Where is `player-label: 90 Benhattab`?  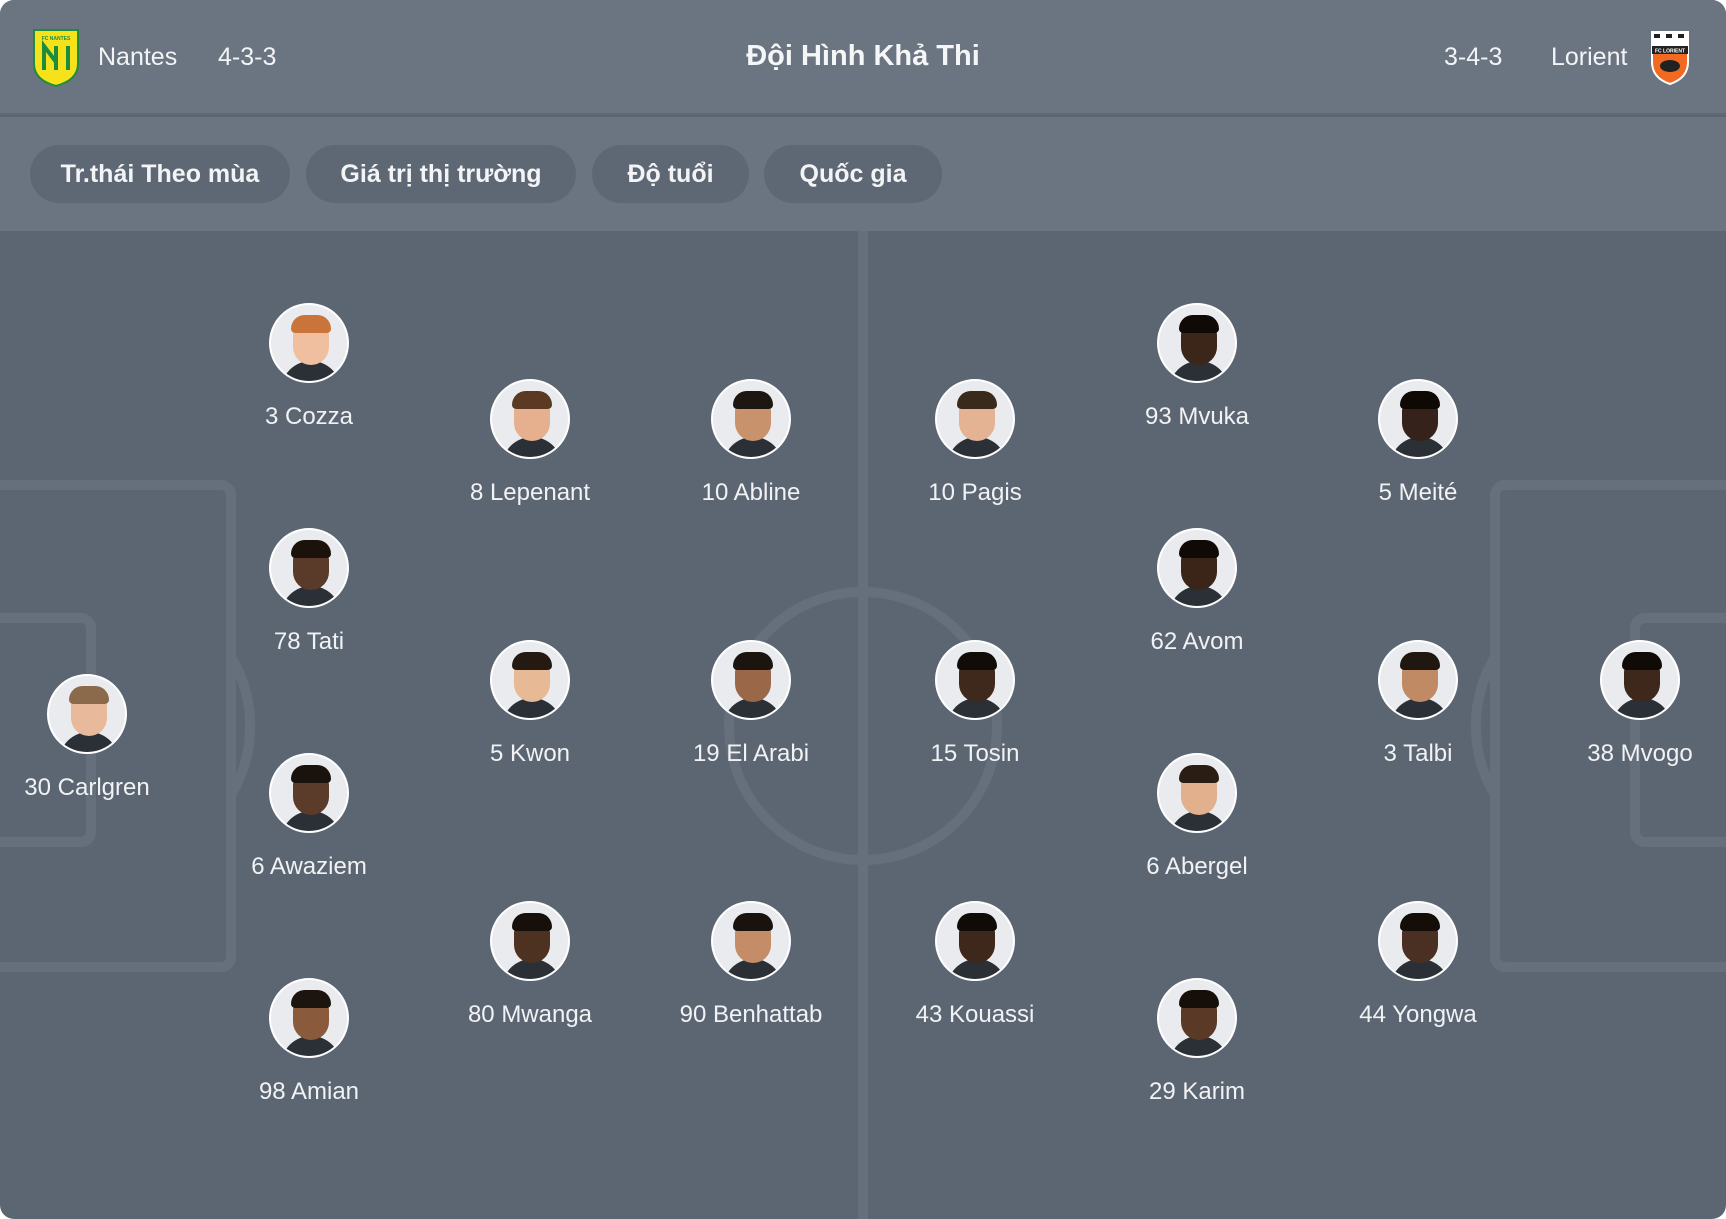
player-label: 90 Benhattab is located at coordinates (751, 1015).